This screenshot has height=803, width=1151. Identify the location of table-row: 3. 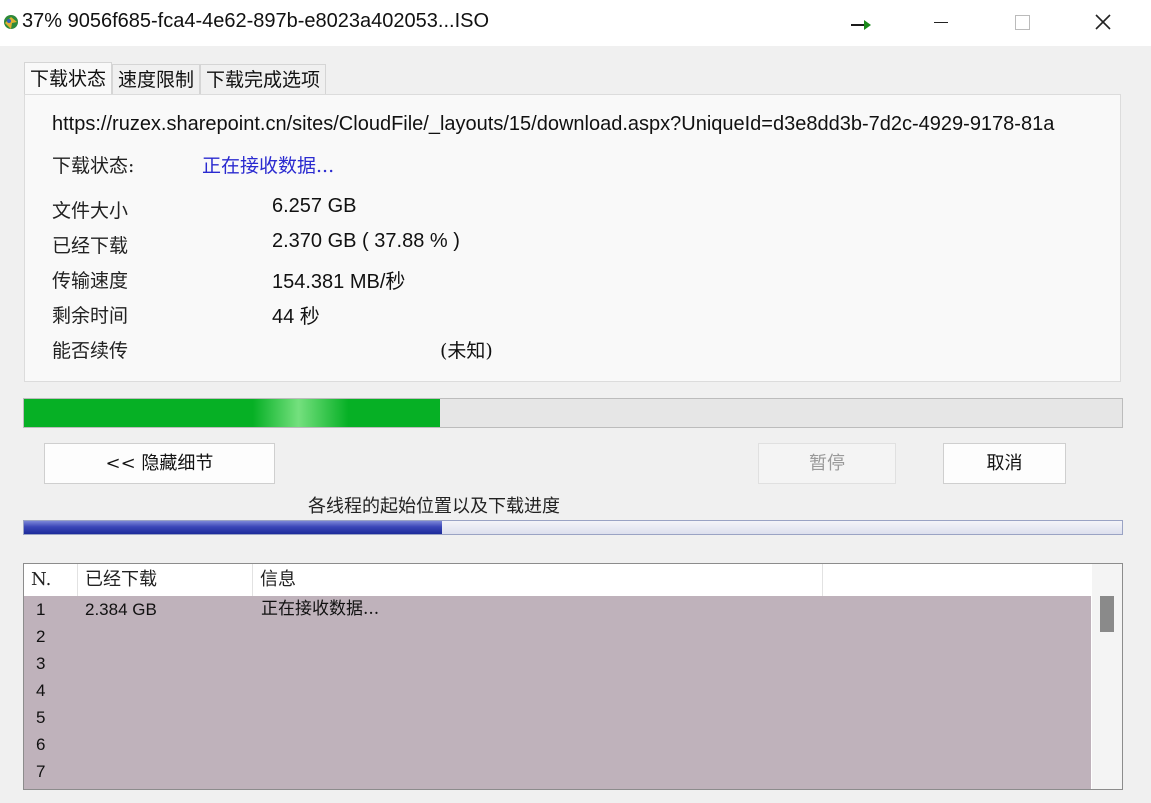
(557, 663).